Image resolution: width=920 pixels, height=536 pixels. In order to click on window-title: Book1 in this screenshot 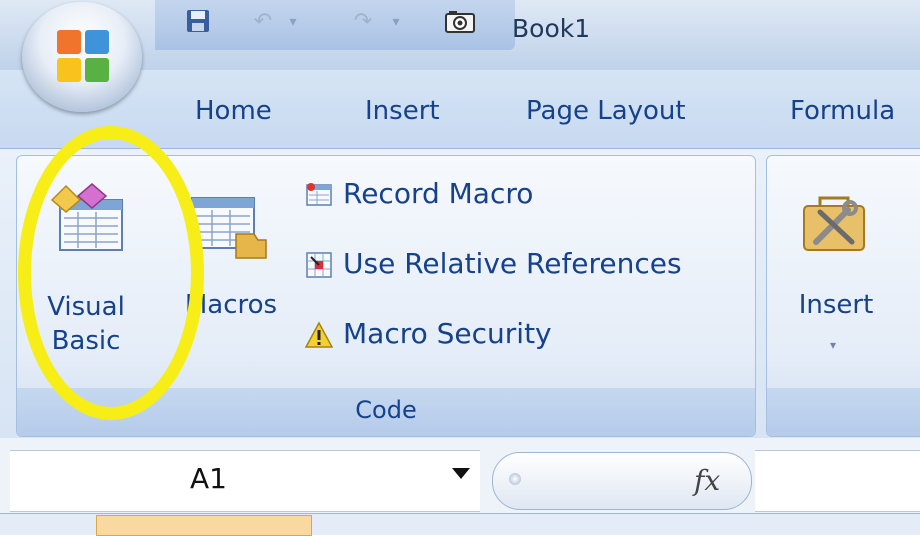, I will do `click(551, 28)`.